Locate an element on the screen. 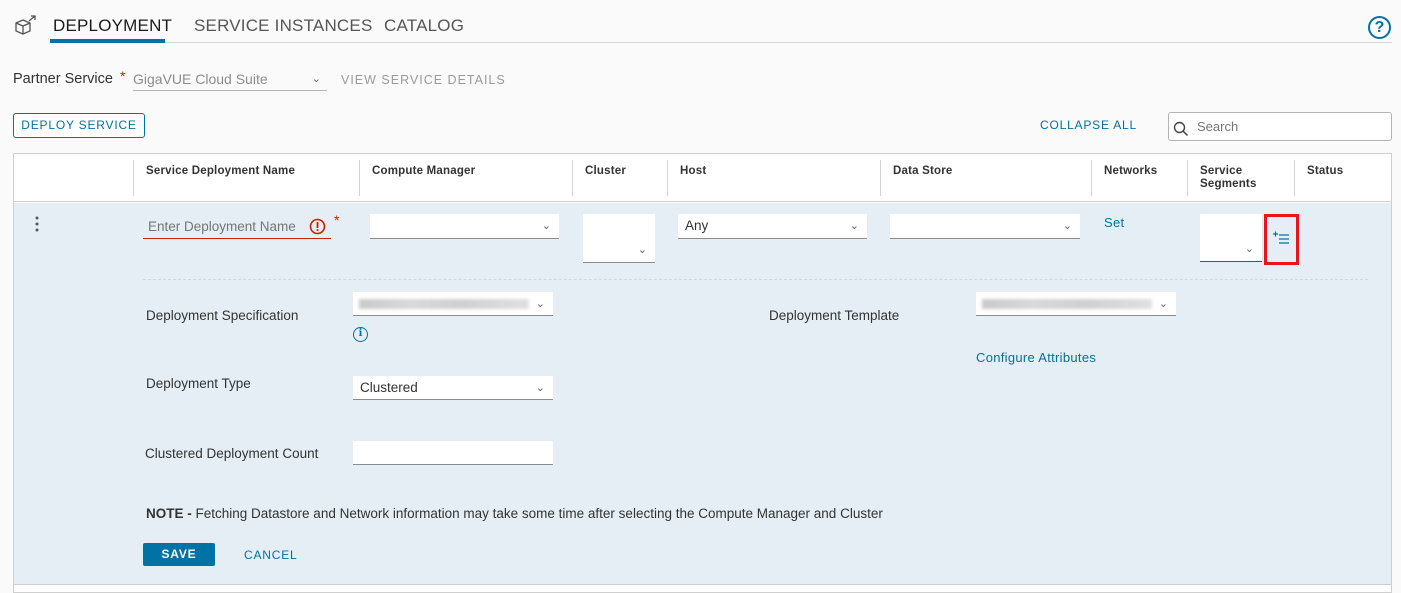  col-header-cluster: Cluster is located at coordinates (605, 171).